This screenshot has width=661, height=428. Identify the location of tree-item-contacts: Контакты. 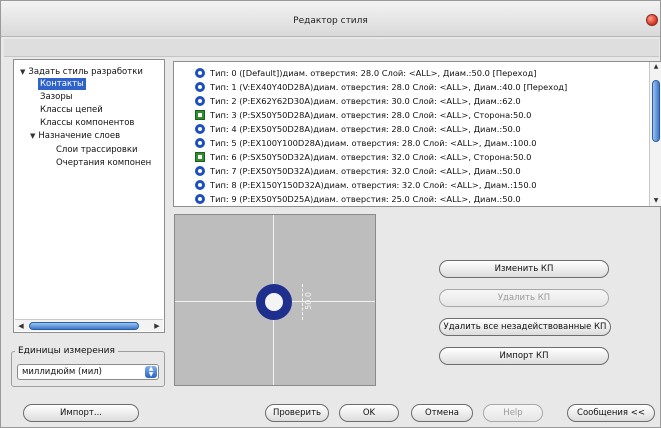
(62, 84).